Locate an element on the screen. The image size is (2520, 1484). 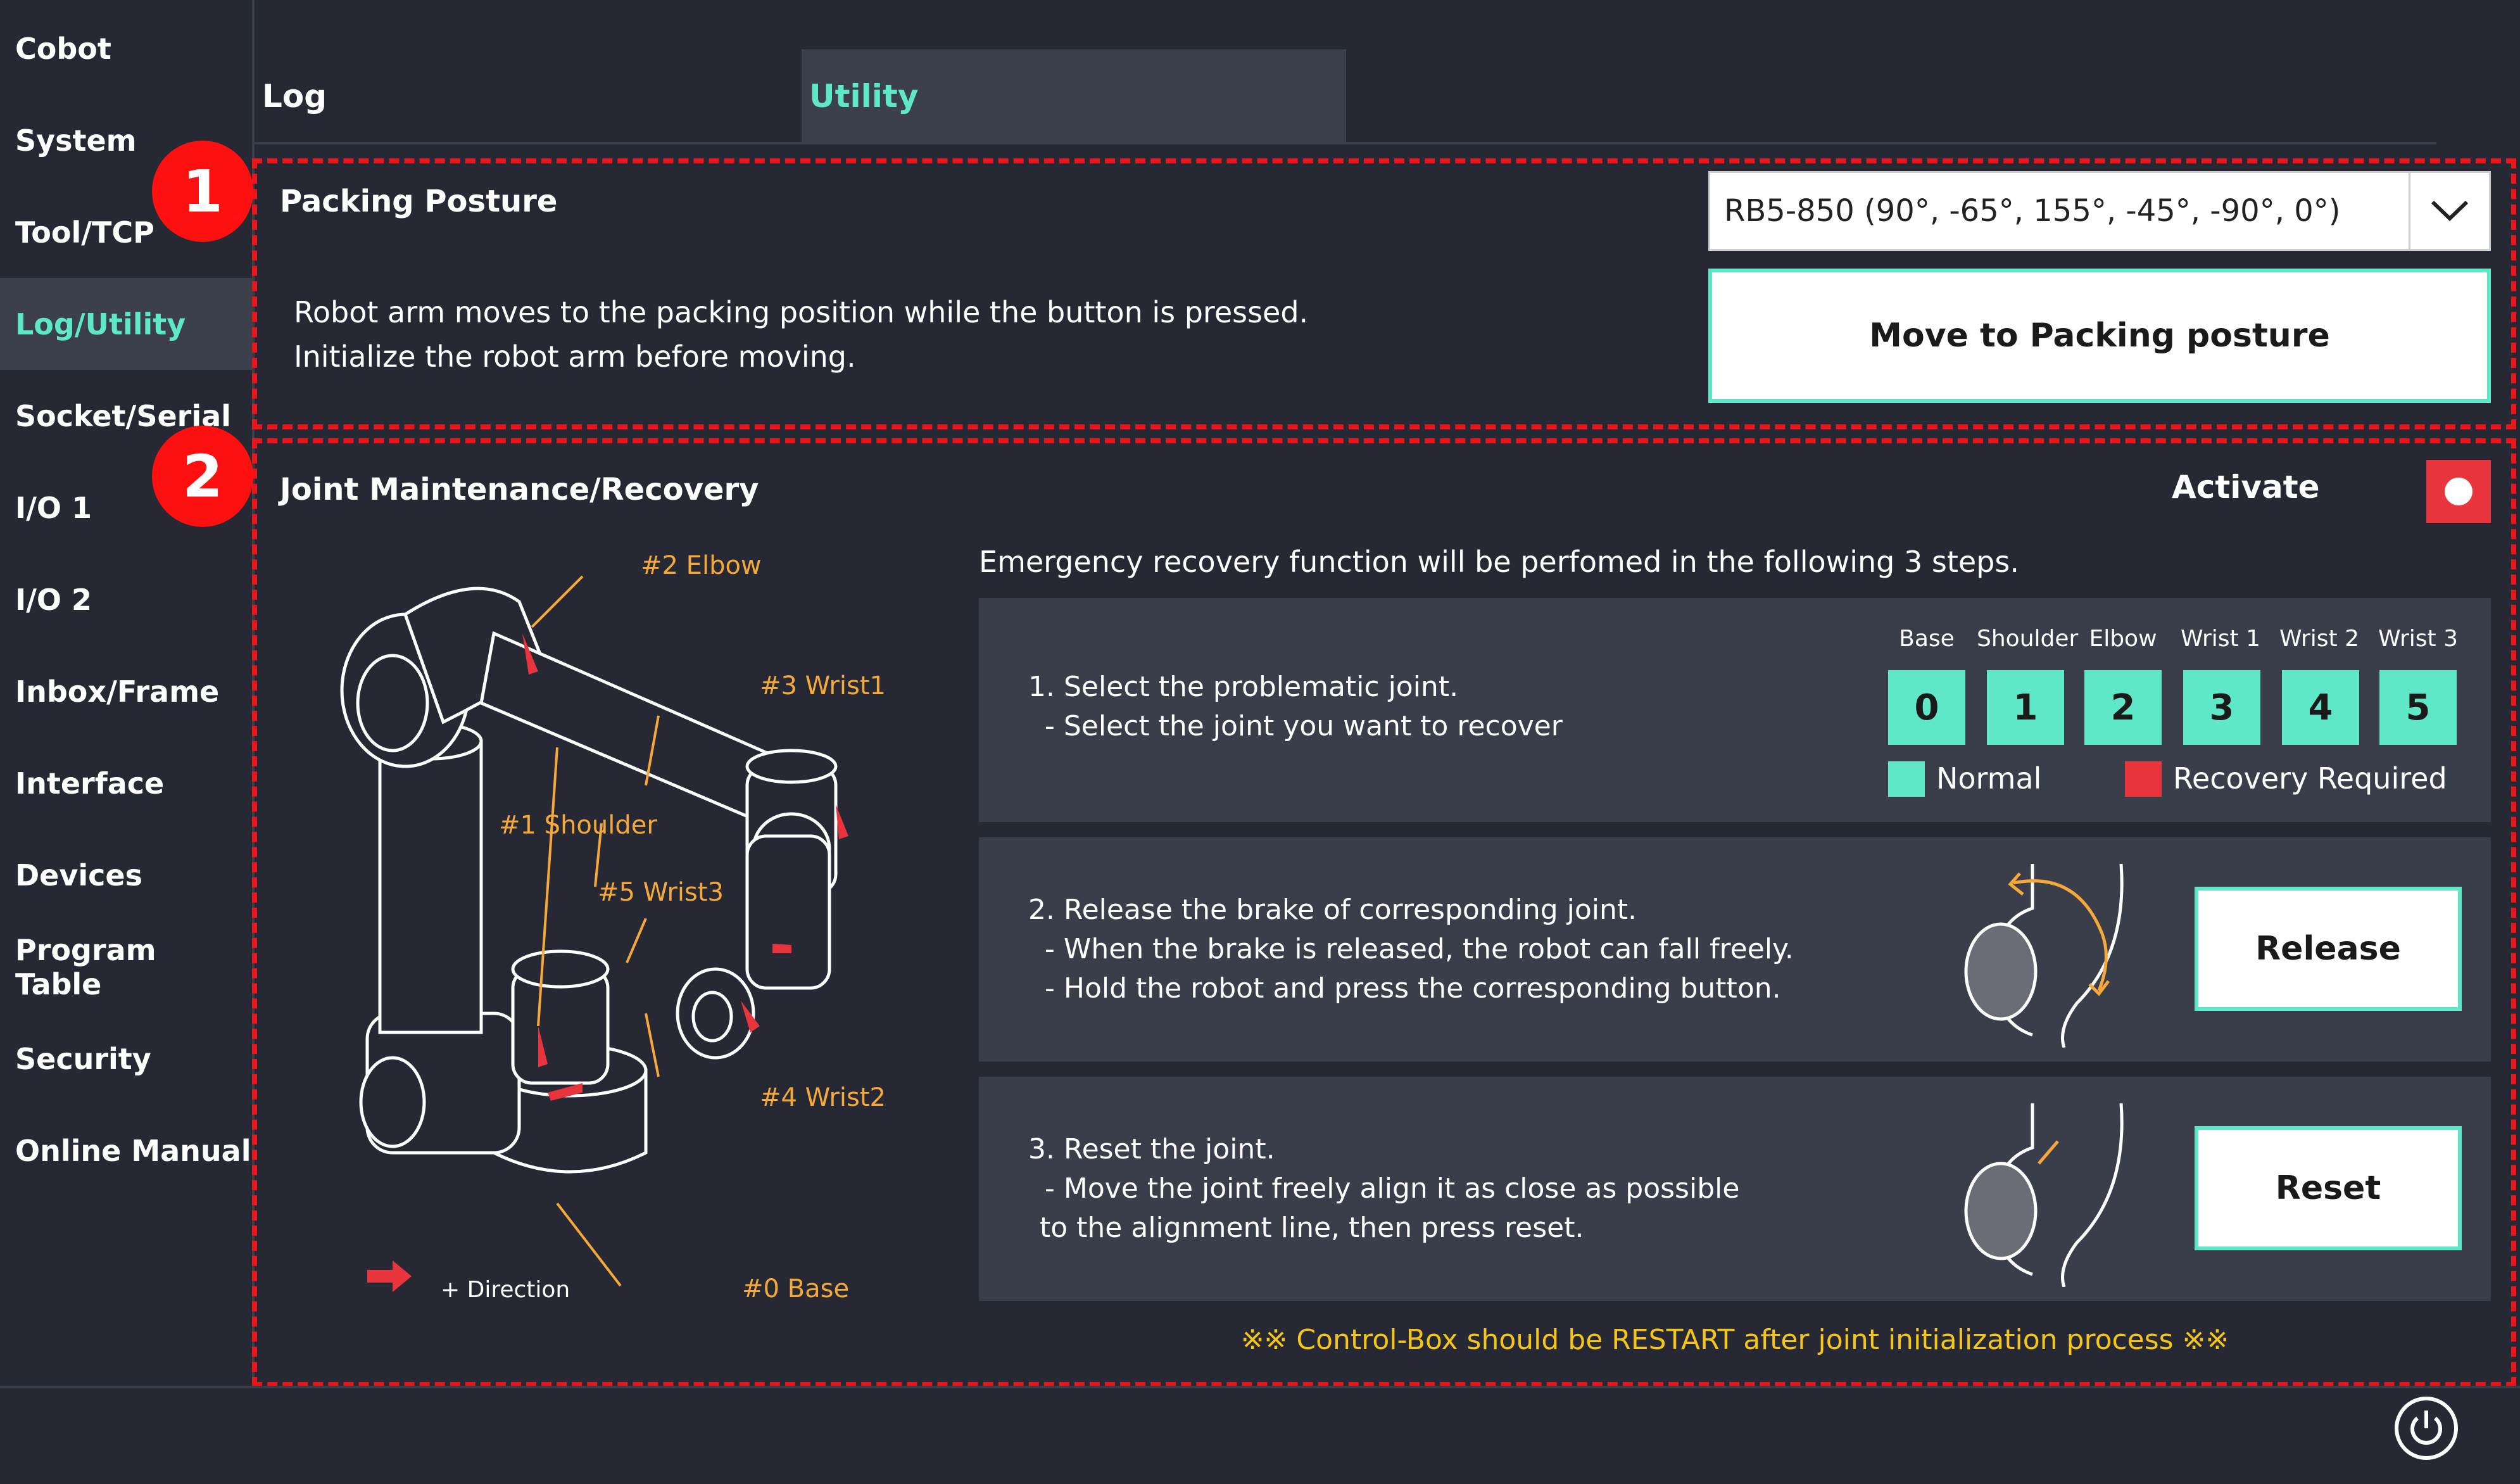
tab-log: Log is located at coordinates (527, 96).